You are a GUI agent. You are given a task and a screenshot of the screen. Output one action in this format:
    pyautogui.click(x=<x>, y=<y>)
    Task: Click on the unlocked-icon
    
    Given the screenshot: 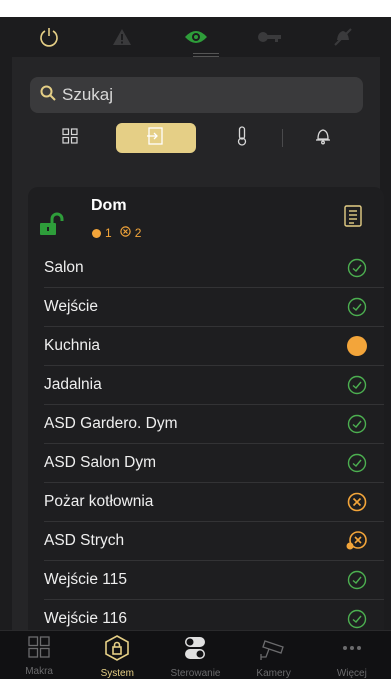 What is the action you would take?
    pyautogui.click(x=51, y=226)
    